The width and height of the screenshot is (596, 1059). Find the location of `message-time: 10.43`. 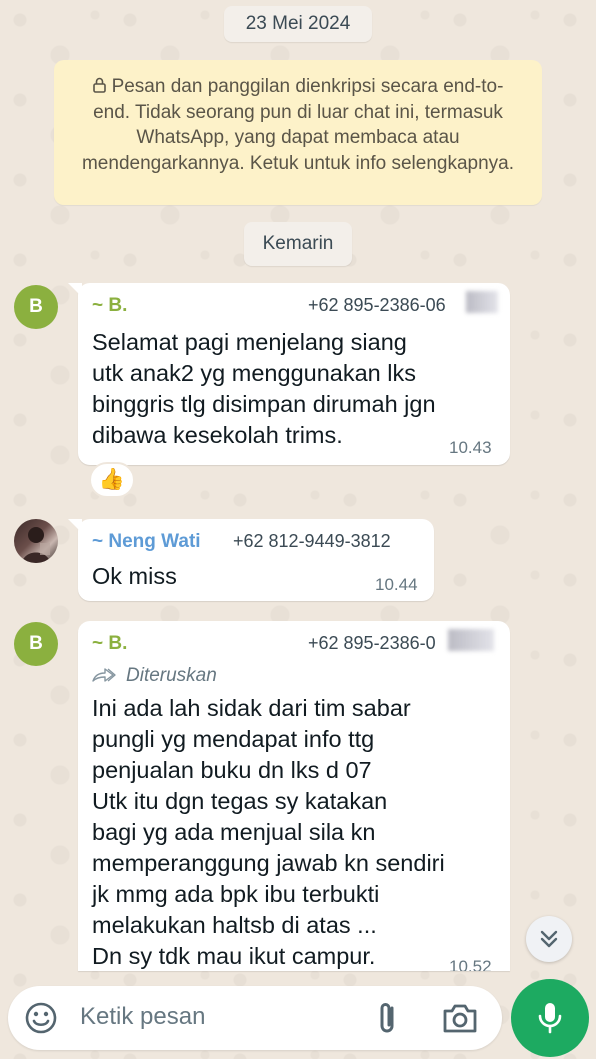

message-time: 10.43 is located at coordinates (470, 447).